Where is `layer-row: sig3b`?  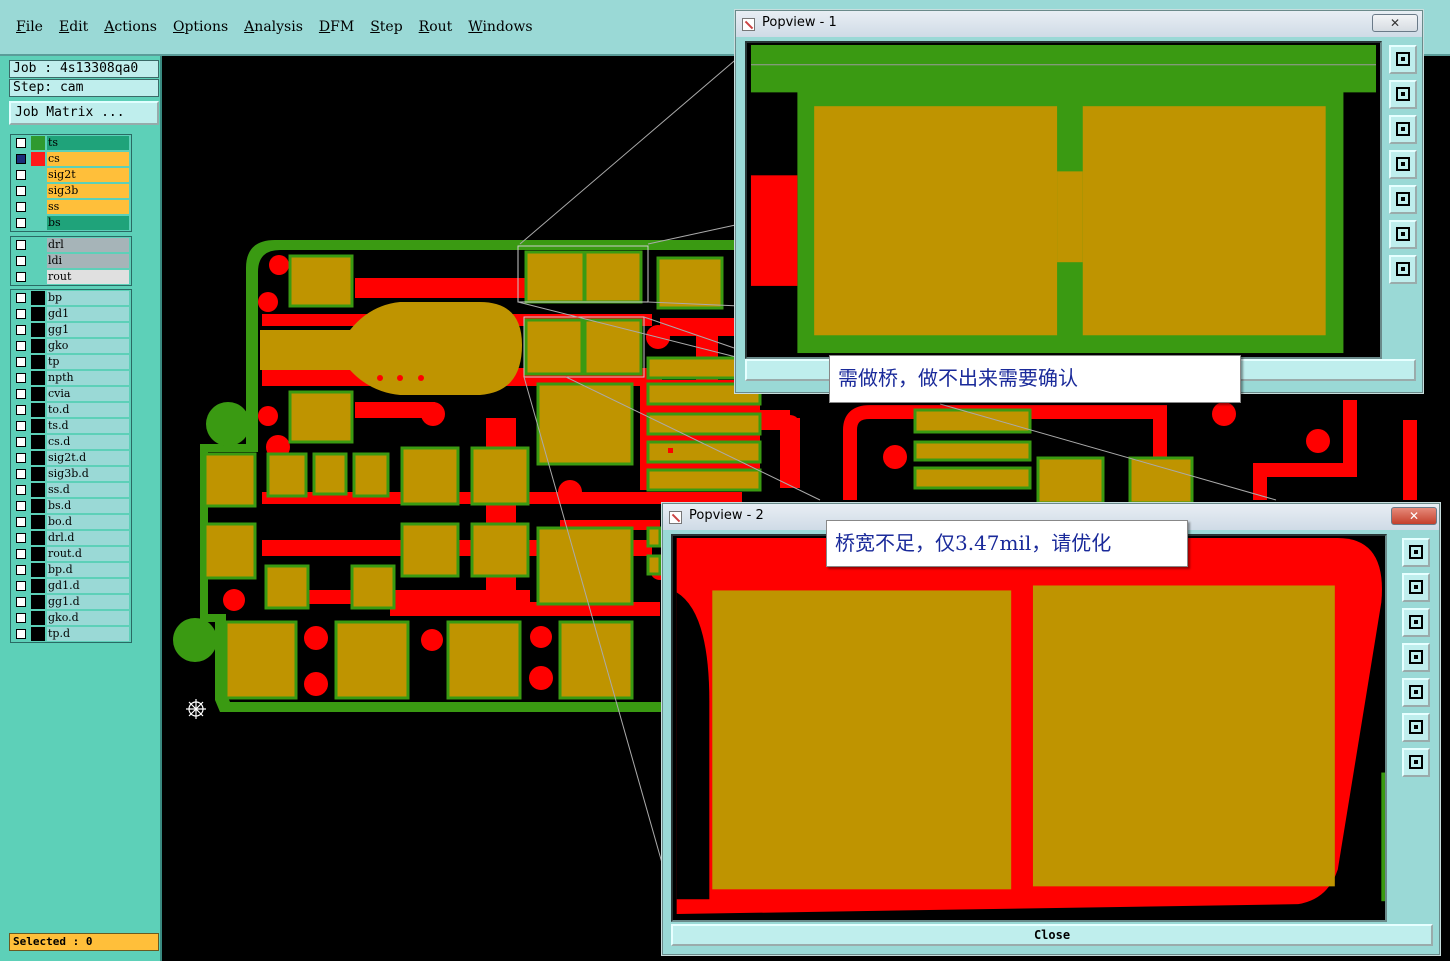
layer-row: sig3b is located at coordinates (71, 191).